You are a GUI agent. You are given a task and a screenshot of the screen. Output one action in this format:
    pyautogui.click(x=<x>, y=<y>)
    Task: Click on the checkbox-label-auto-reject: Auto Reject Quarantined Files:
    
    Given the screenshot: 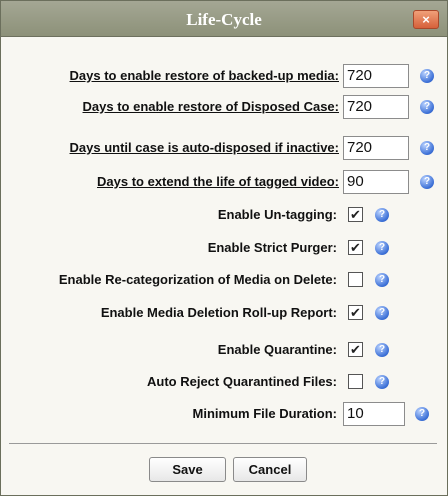 What is the action you would take?
    pyautogui.click(x=242, y=381)
    